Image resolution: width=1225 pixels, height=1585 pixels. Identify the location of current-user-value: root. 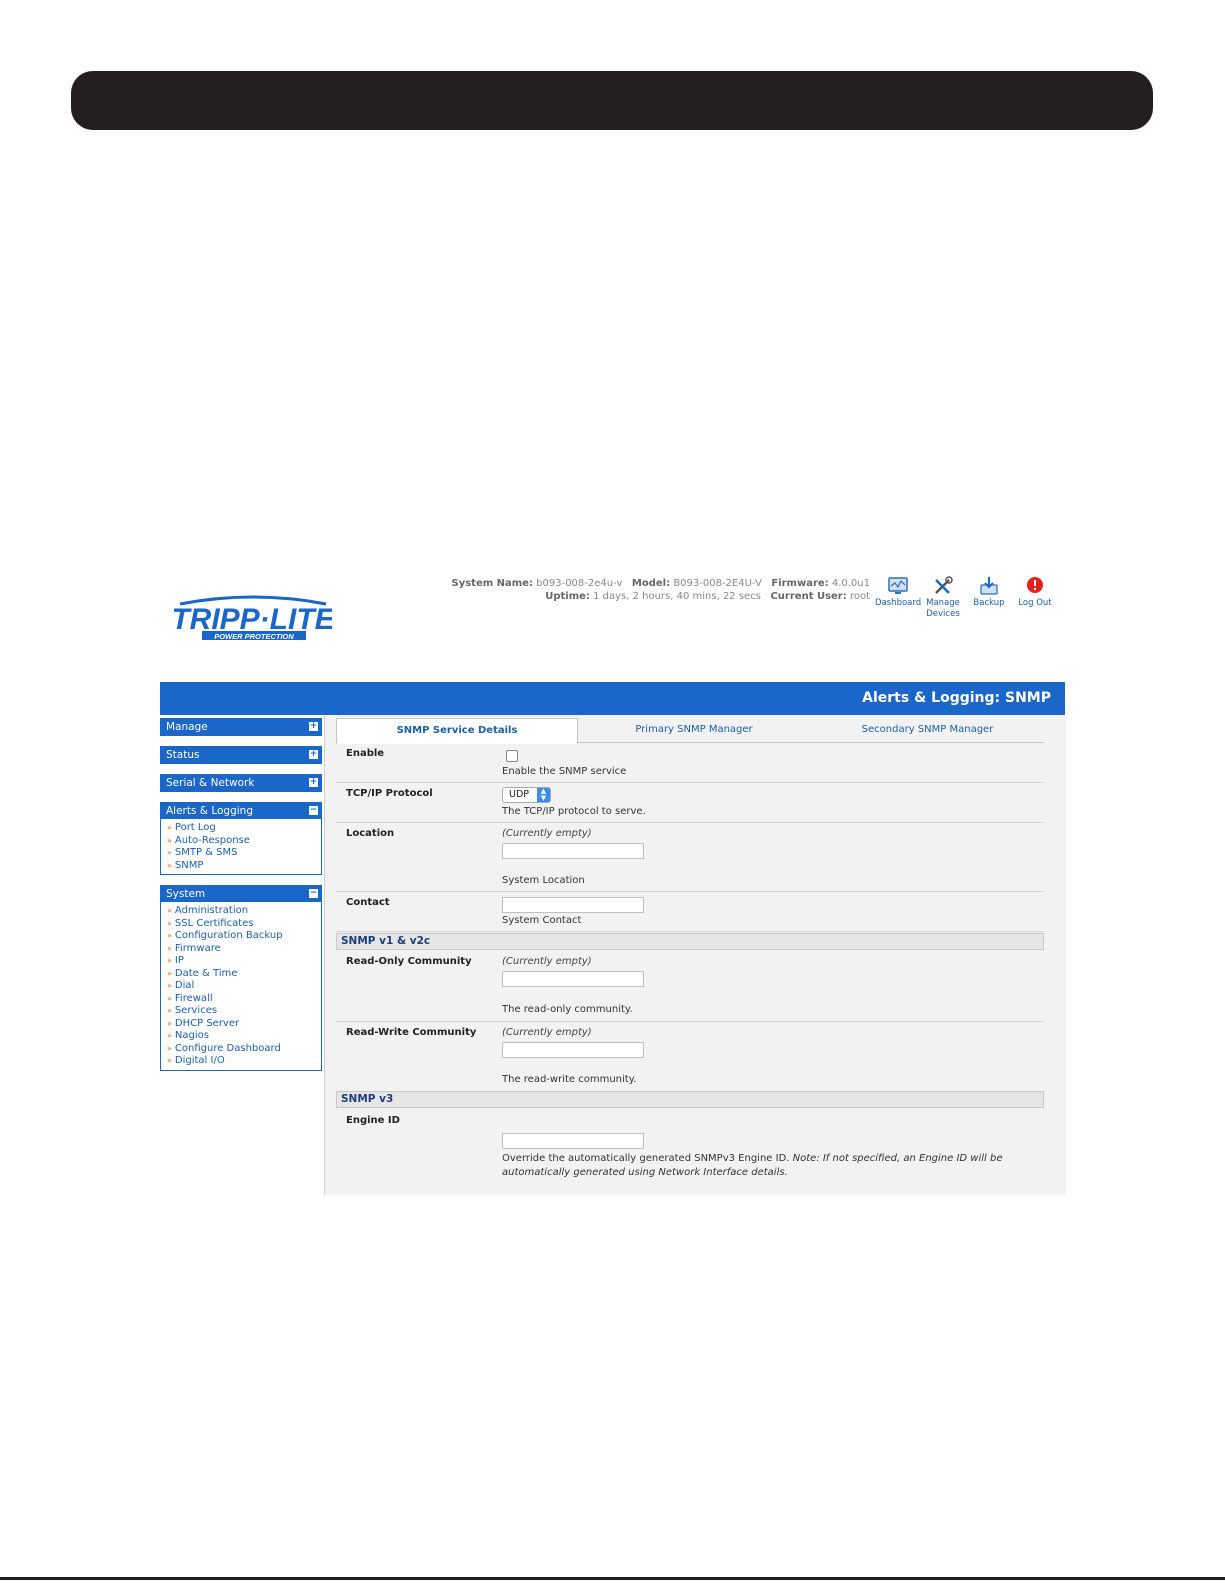
(859, 596).